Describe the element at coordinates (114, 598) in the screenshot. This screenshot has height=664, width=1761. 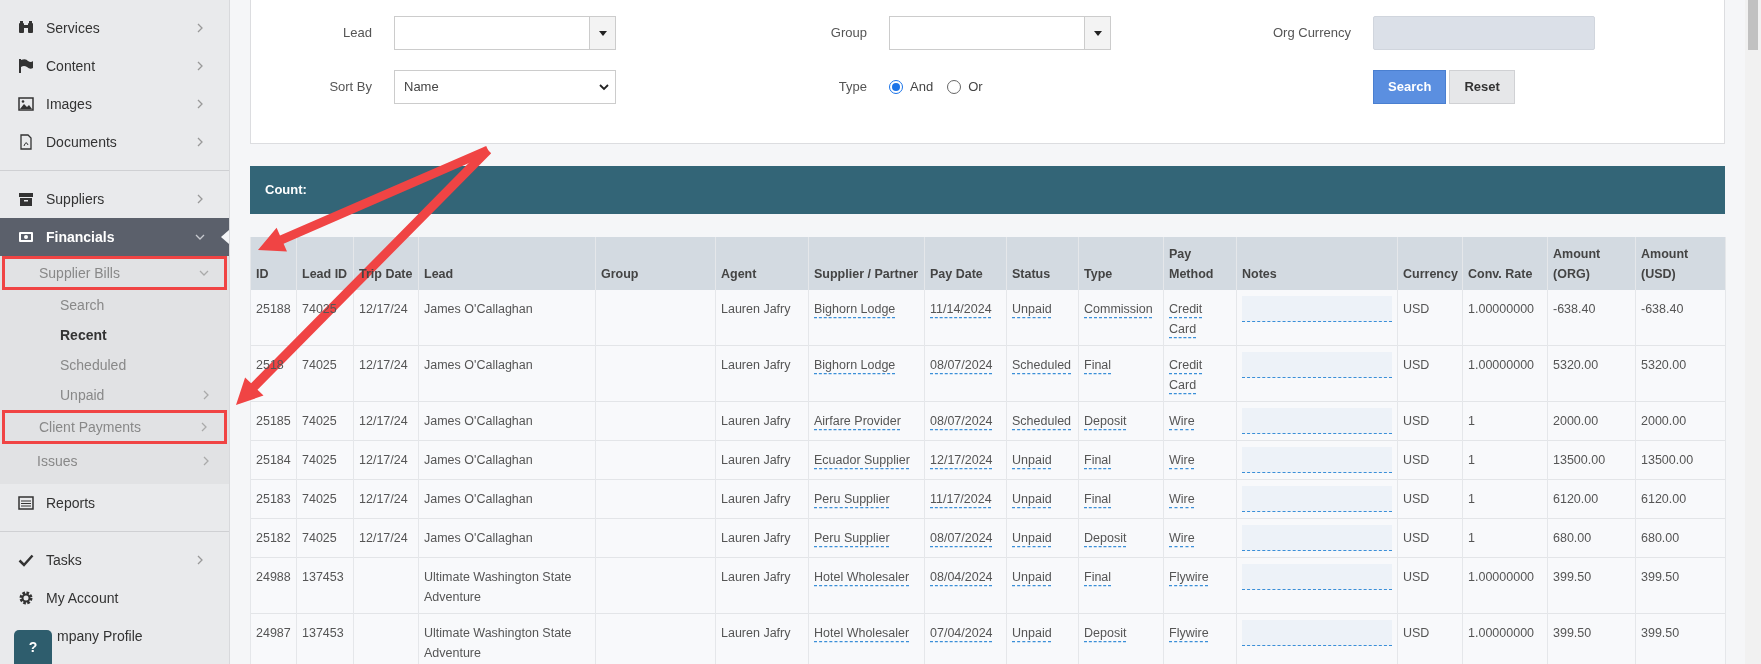
I see `sidebar-item: My Account` at that location.